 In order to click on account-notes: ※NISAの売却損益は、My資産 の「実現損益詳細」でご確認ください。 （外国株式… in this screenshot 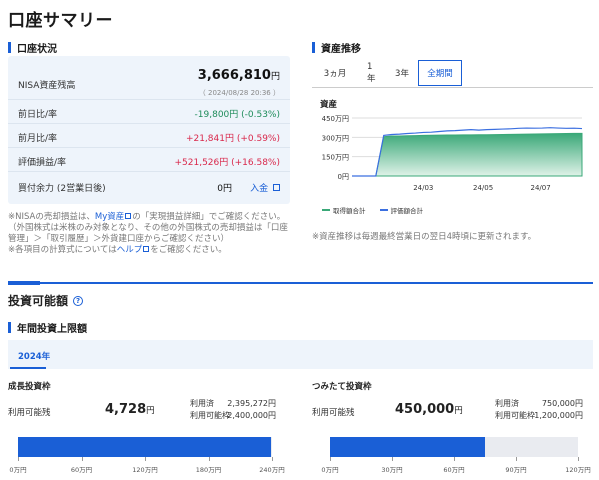, I will do `click(154, 234)`.